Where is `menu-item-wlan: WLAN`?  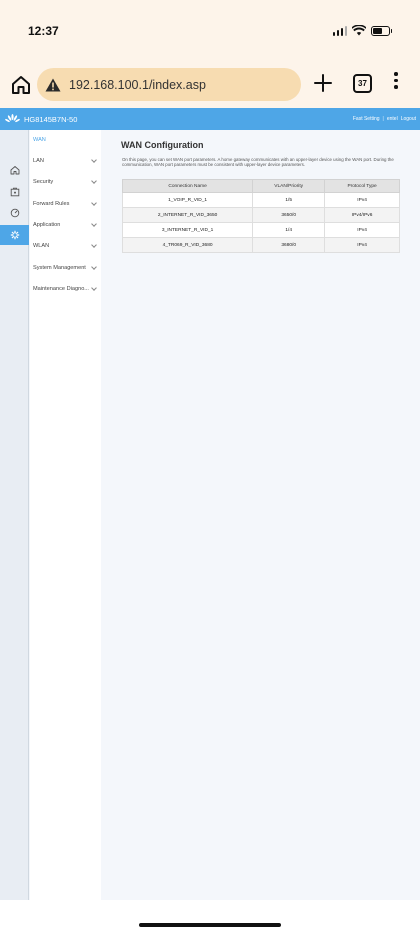 menu-item-wlan: WLAN is located at coordinates (65, 246).